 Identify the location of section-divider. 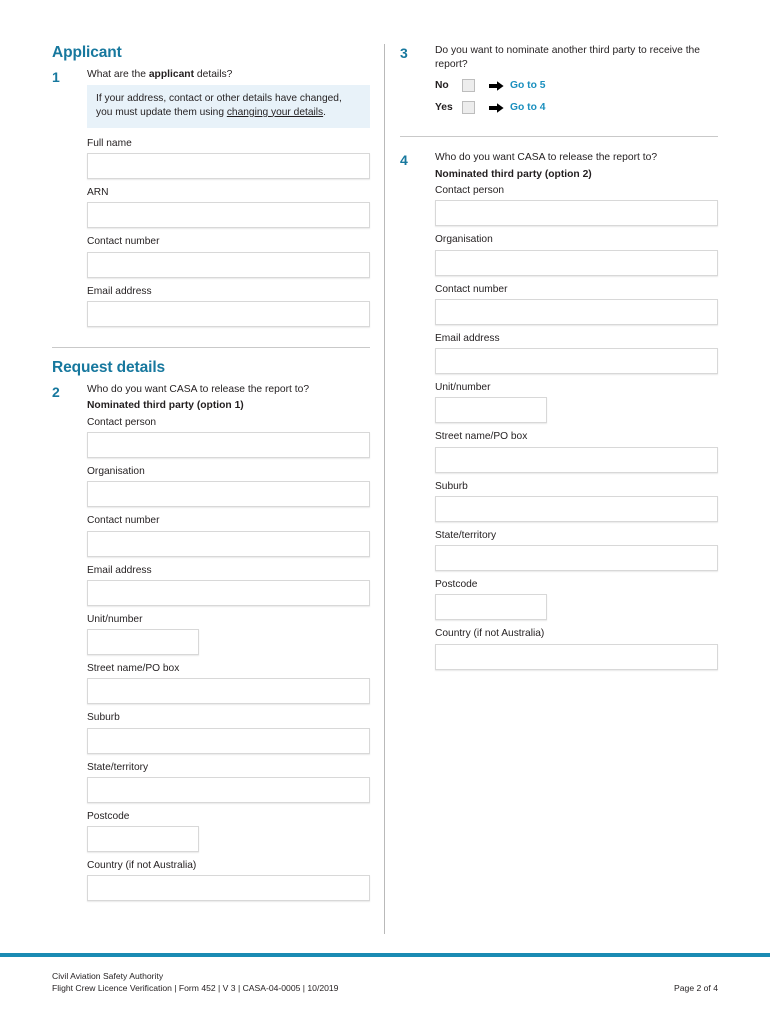
(559, 137).